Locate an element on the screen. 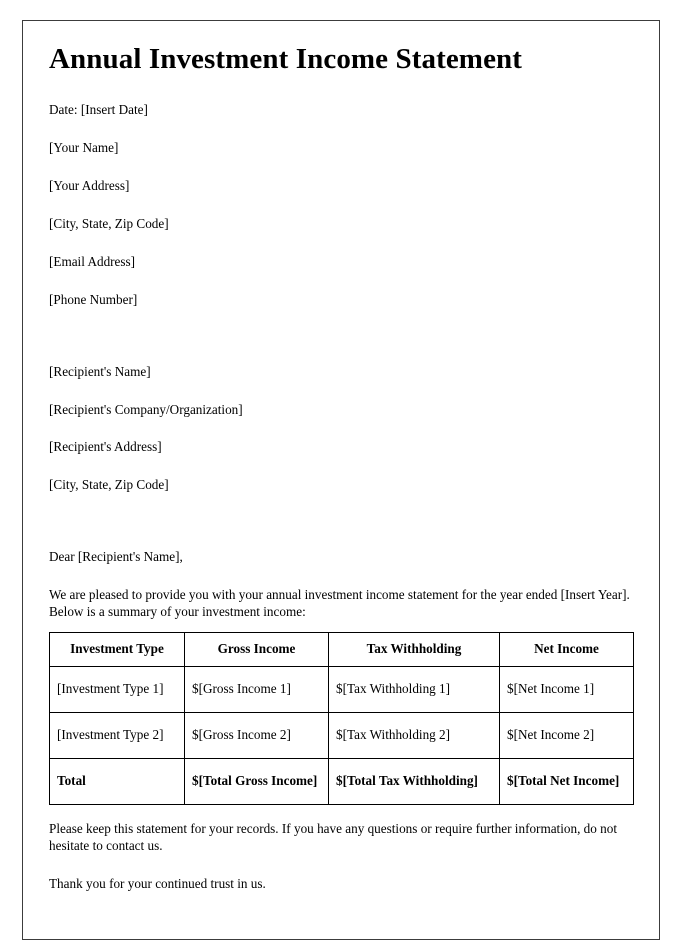  cell-total-label: Total is located at coordinates (117, 781).